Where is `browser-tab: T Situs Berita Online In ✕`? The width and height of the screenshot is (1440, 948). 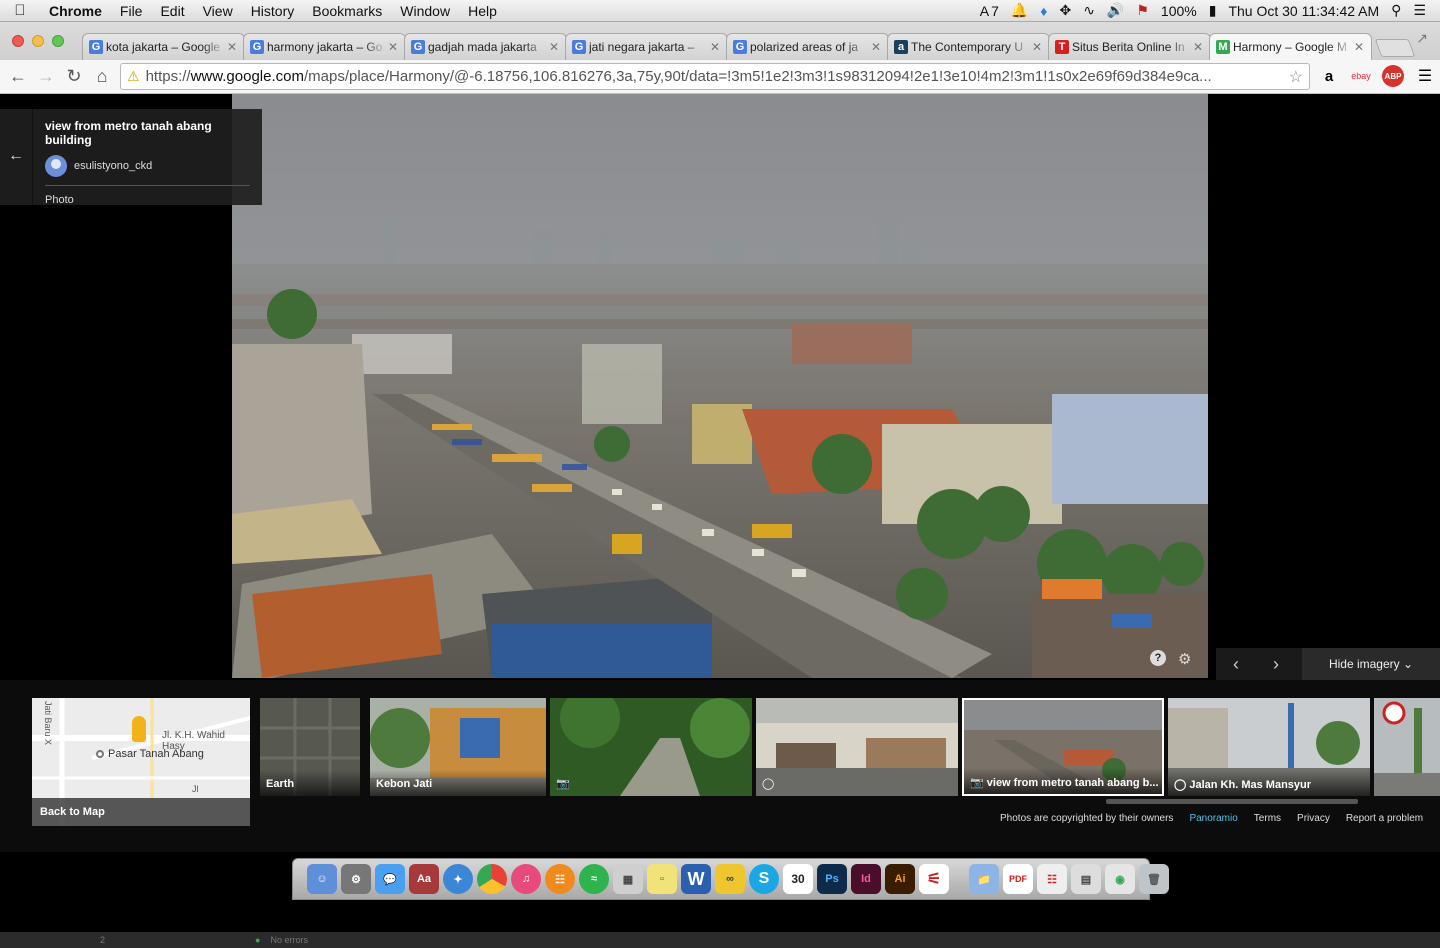
browser-tab: T Situs Berita Online In ✕ is located at coordinates (1129, 46).